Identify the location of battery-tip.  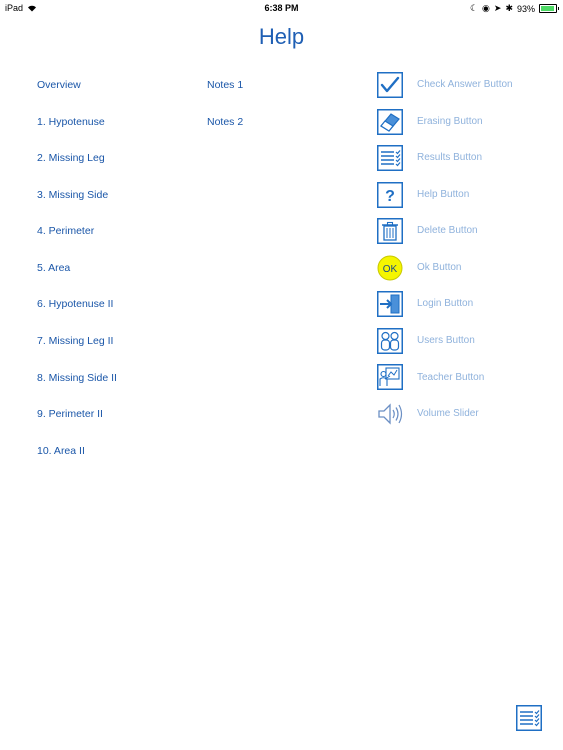
(558, 8).